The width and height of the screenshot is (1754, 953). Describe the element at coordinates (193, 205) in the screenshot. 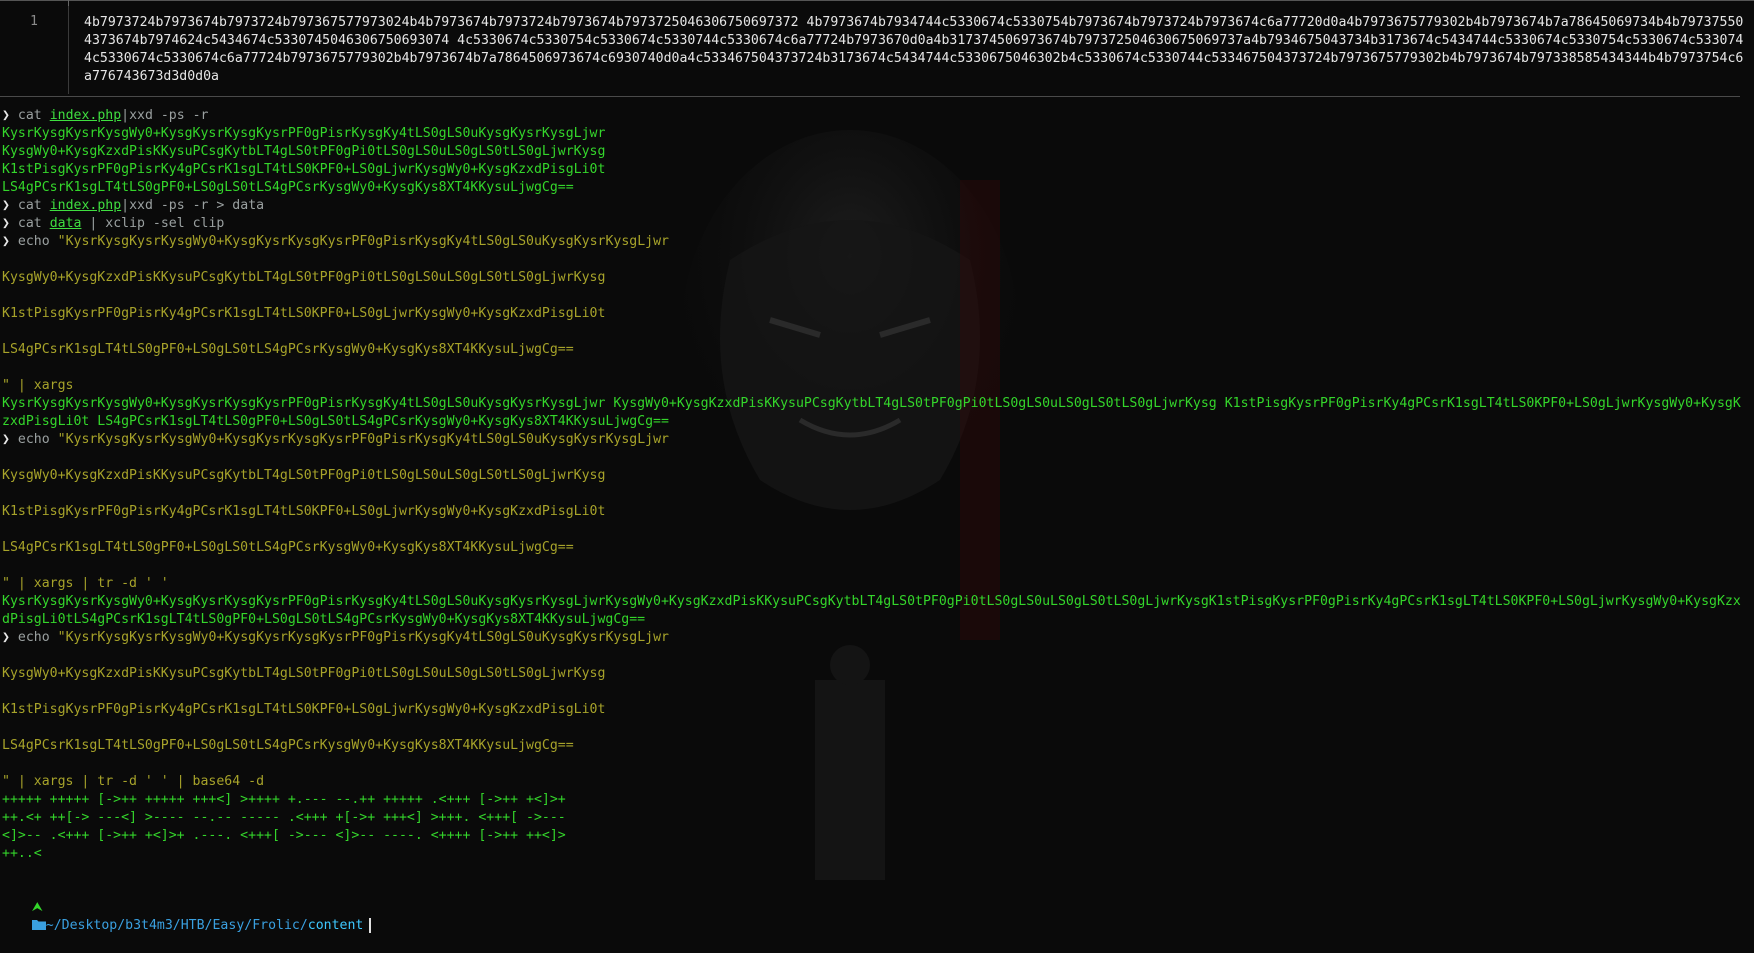

I see `command-rest: |xxd -ps -r > data` at that location.